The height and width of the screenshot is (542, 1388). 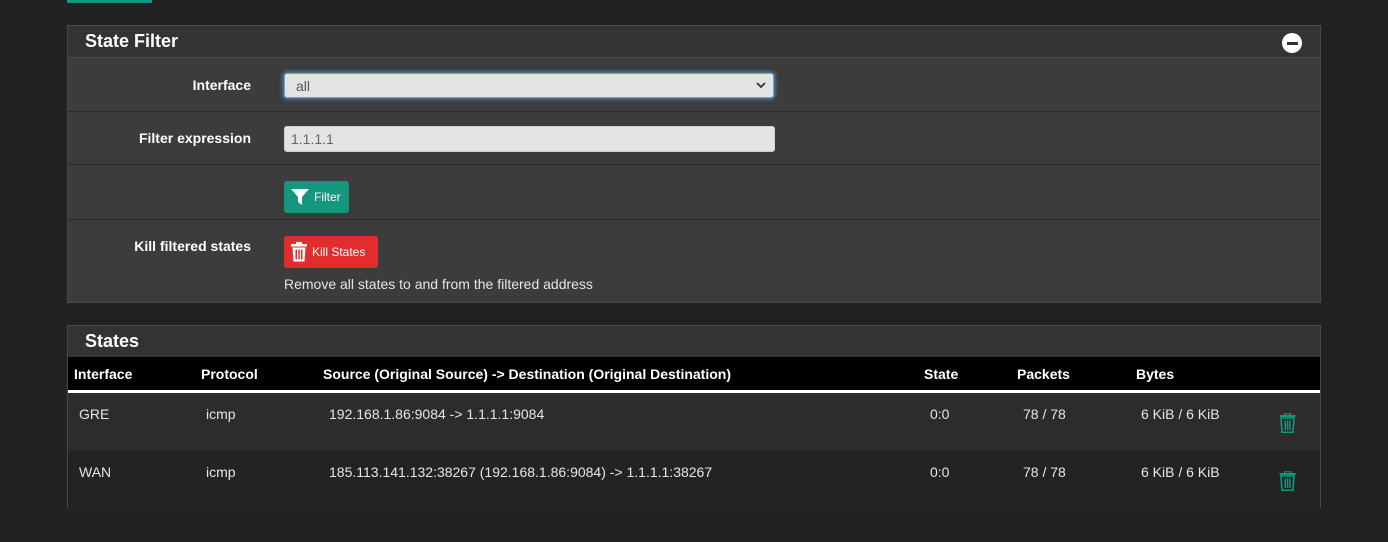 I want to click on filter-button-label: Filter, so click(x=327, y=197).